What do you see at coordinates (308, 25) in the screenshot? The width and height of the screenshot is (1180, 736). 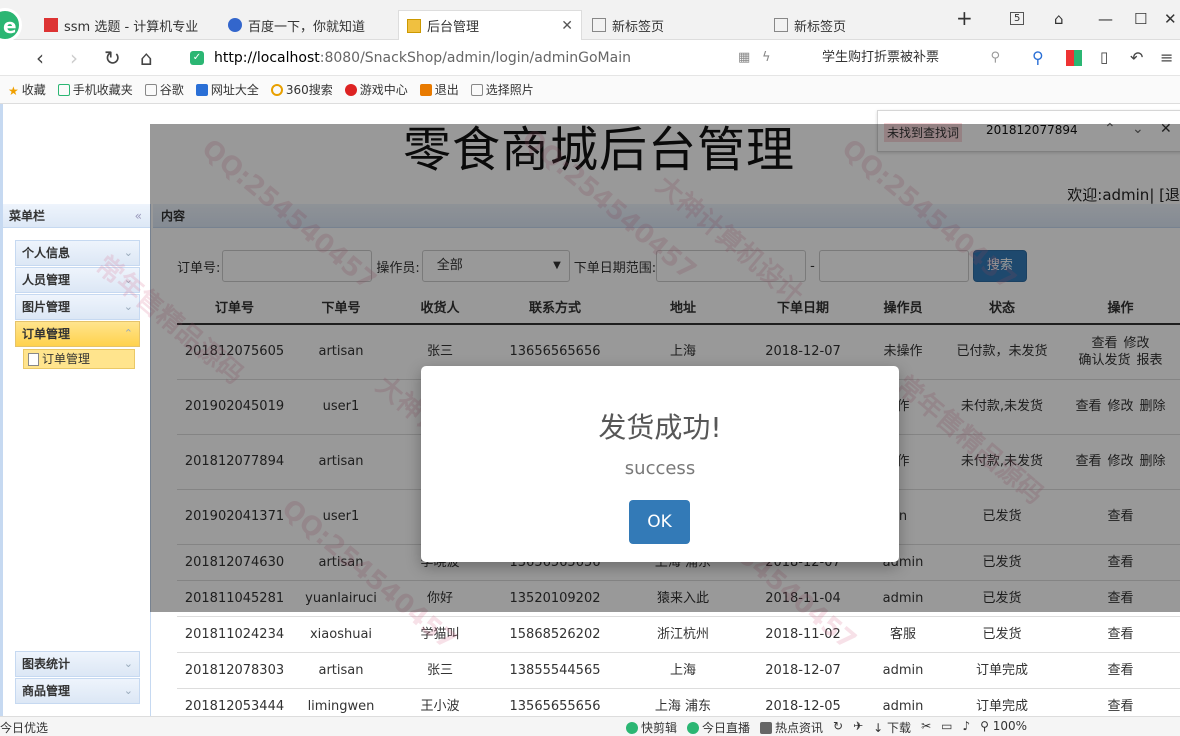 I see `tab-baidu: 百度一下，你就知道` at bounding box center [308, 25].